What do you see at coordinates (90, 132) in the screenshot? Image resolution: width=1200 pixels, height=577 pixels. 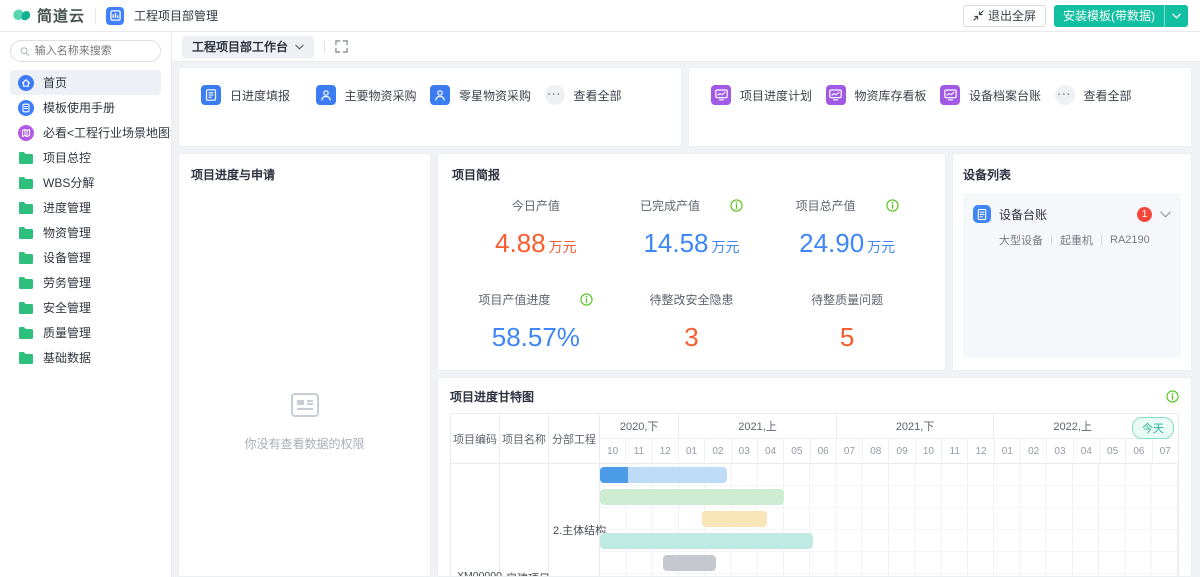 I see `sidebar-item: 必看<工程行业场景地图>` at bounding box center [90, 132].